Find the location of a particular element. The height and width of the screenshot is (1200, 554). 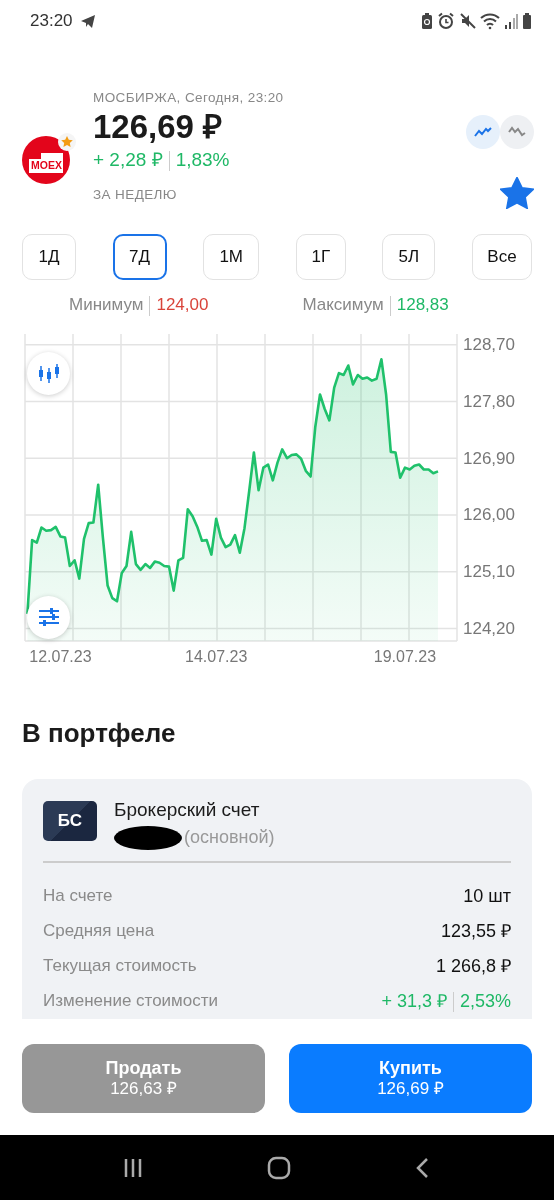

trend-down-icon is located at coordinates (517, 132).